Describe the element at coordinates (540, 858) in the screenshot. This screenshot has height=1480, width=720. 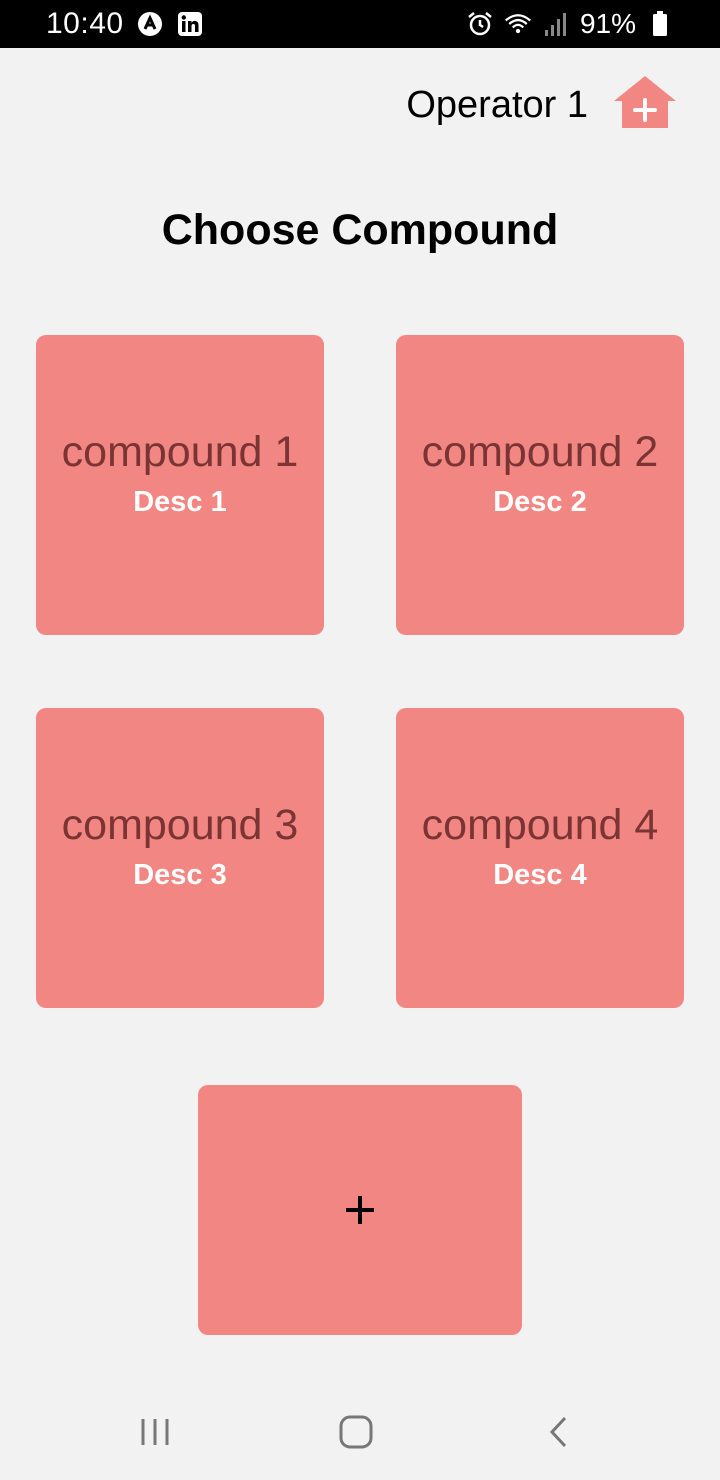
I see `compound-tile-4: compound 4 Desc 4` at that location.